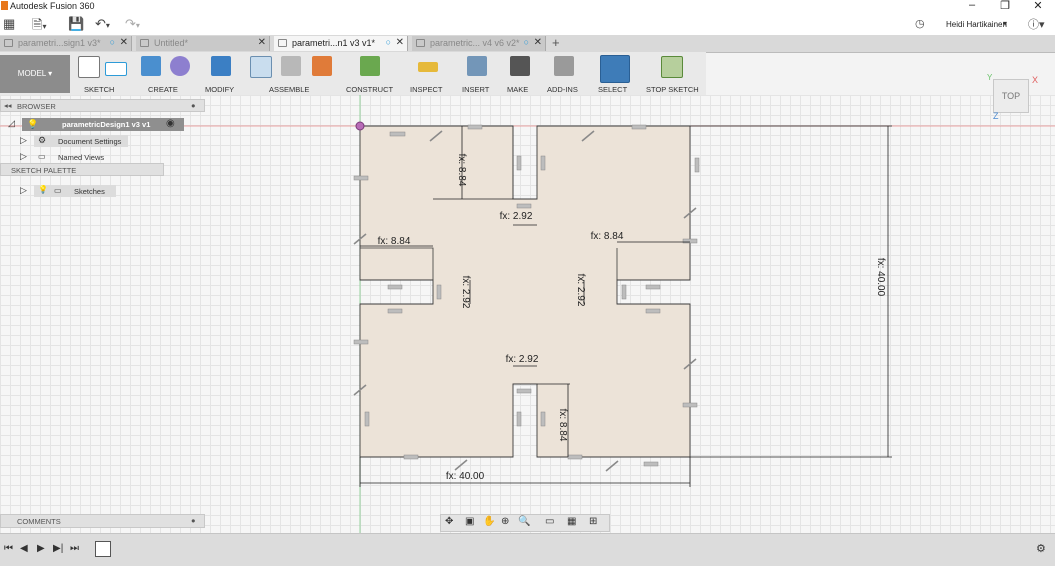 The image size is (1055, 566). Describe the element at coordinates (144, 43) in the screenshot. I see `document-icon` at that location.